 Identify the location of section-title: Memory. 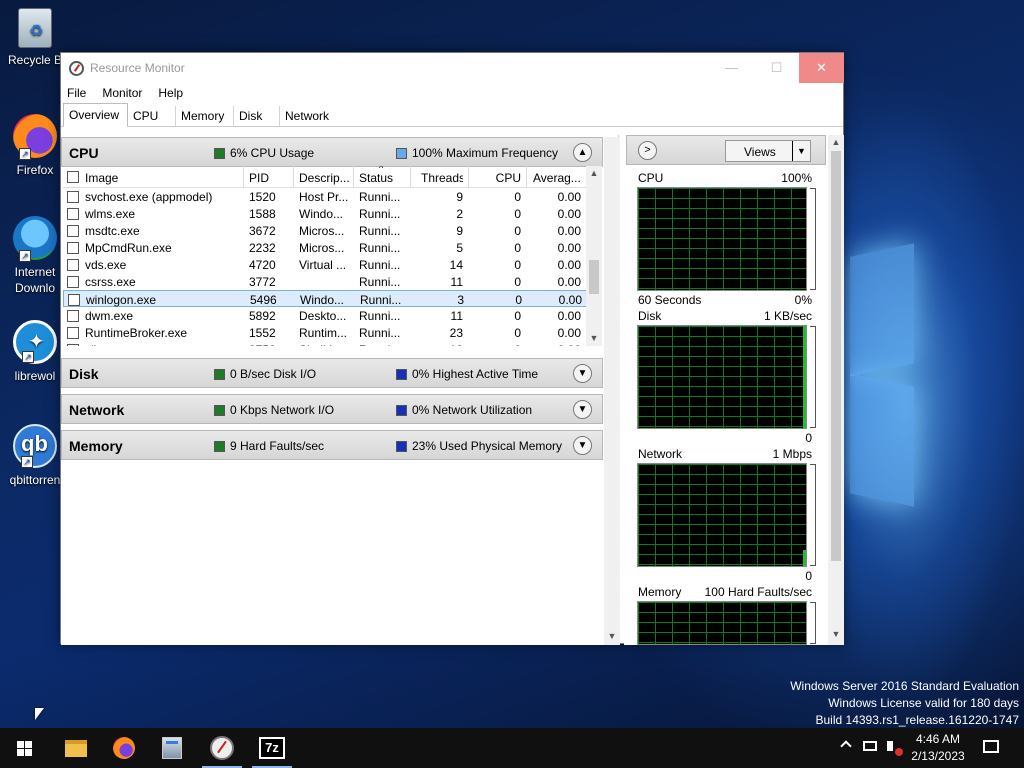
(96, 446).